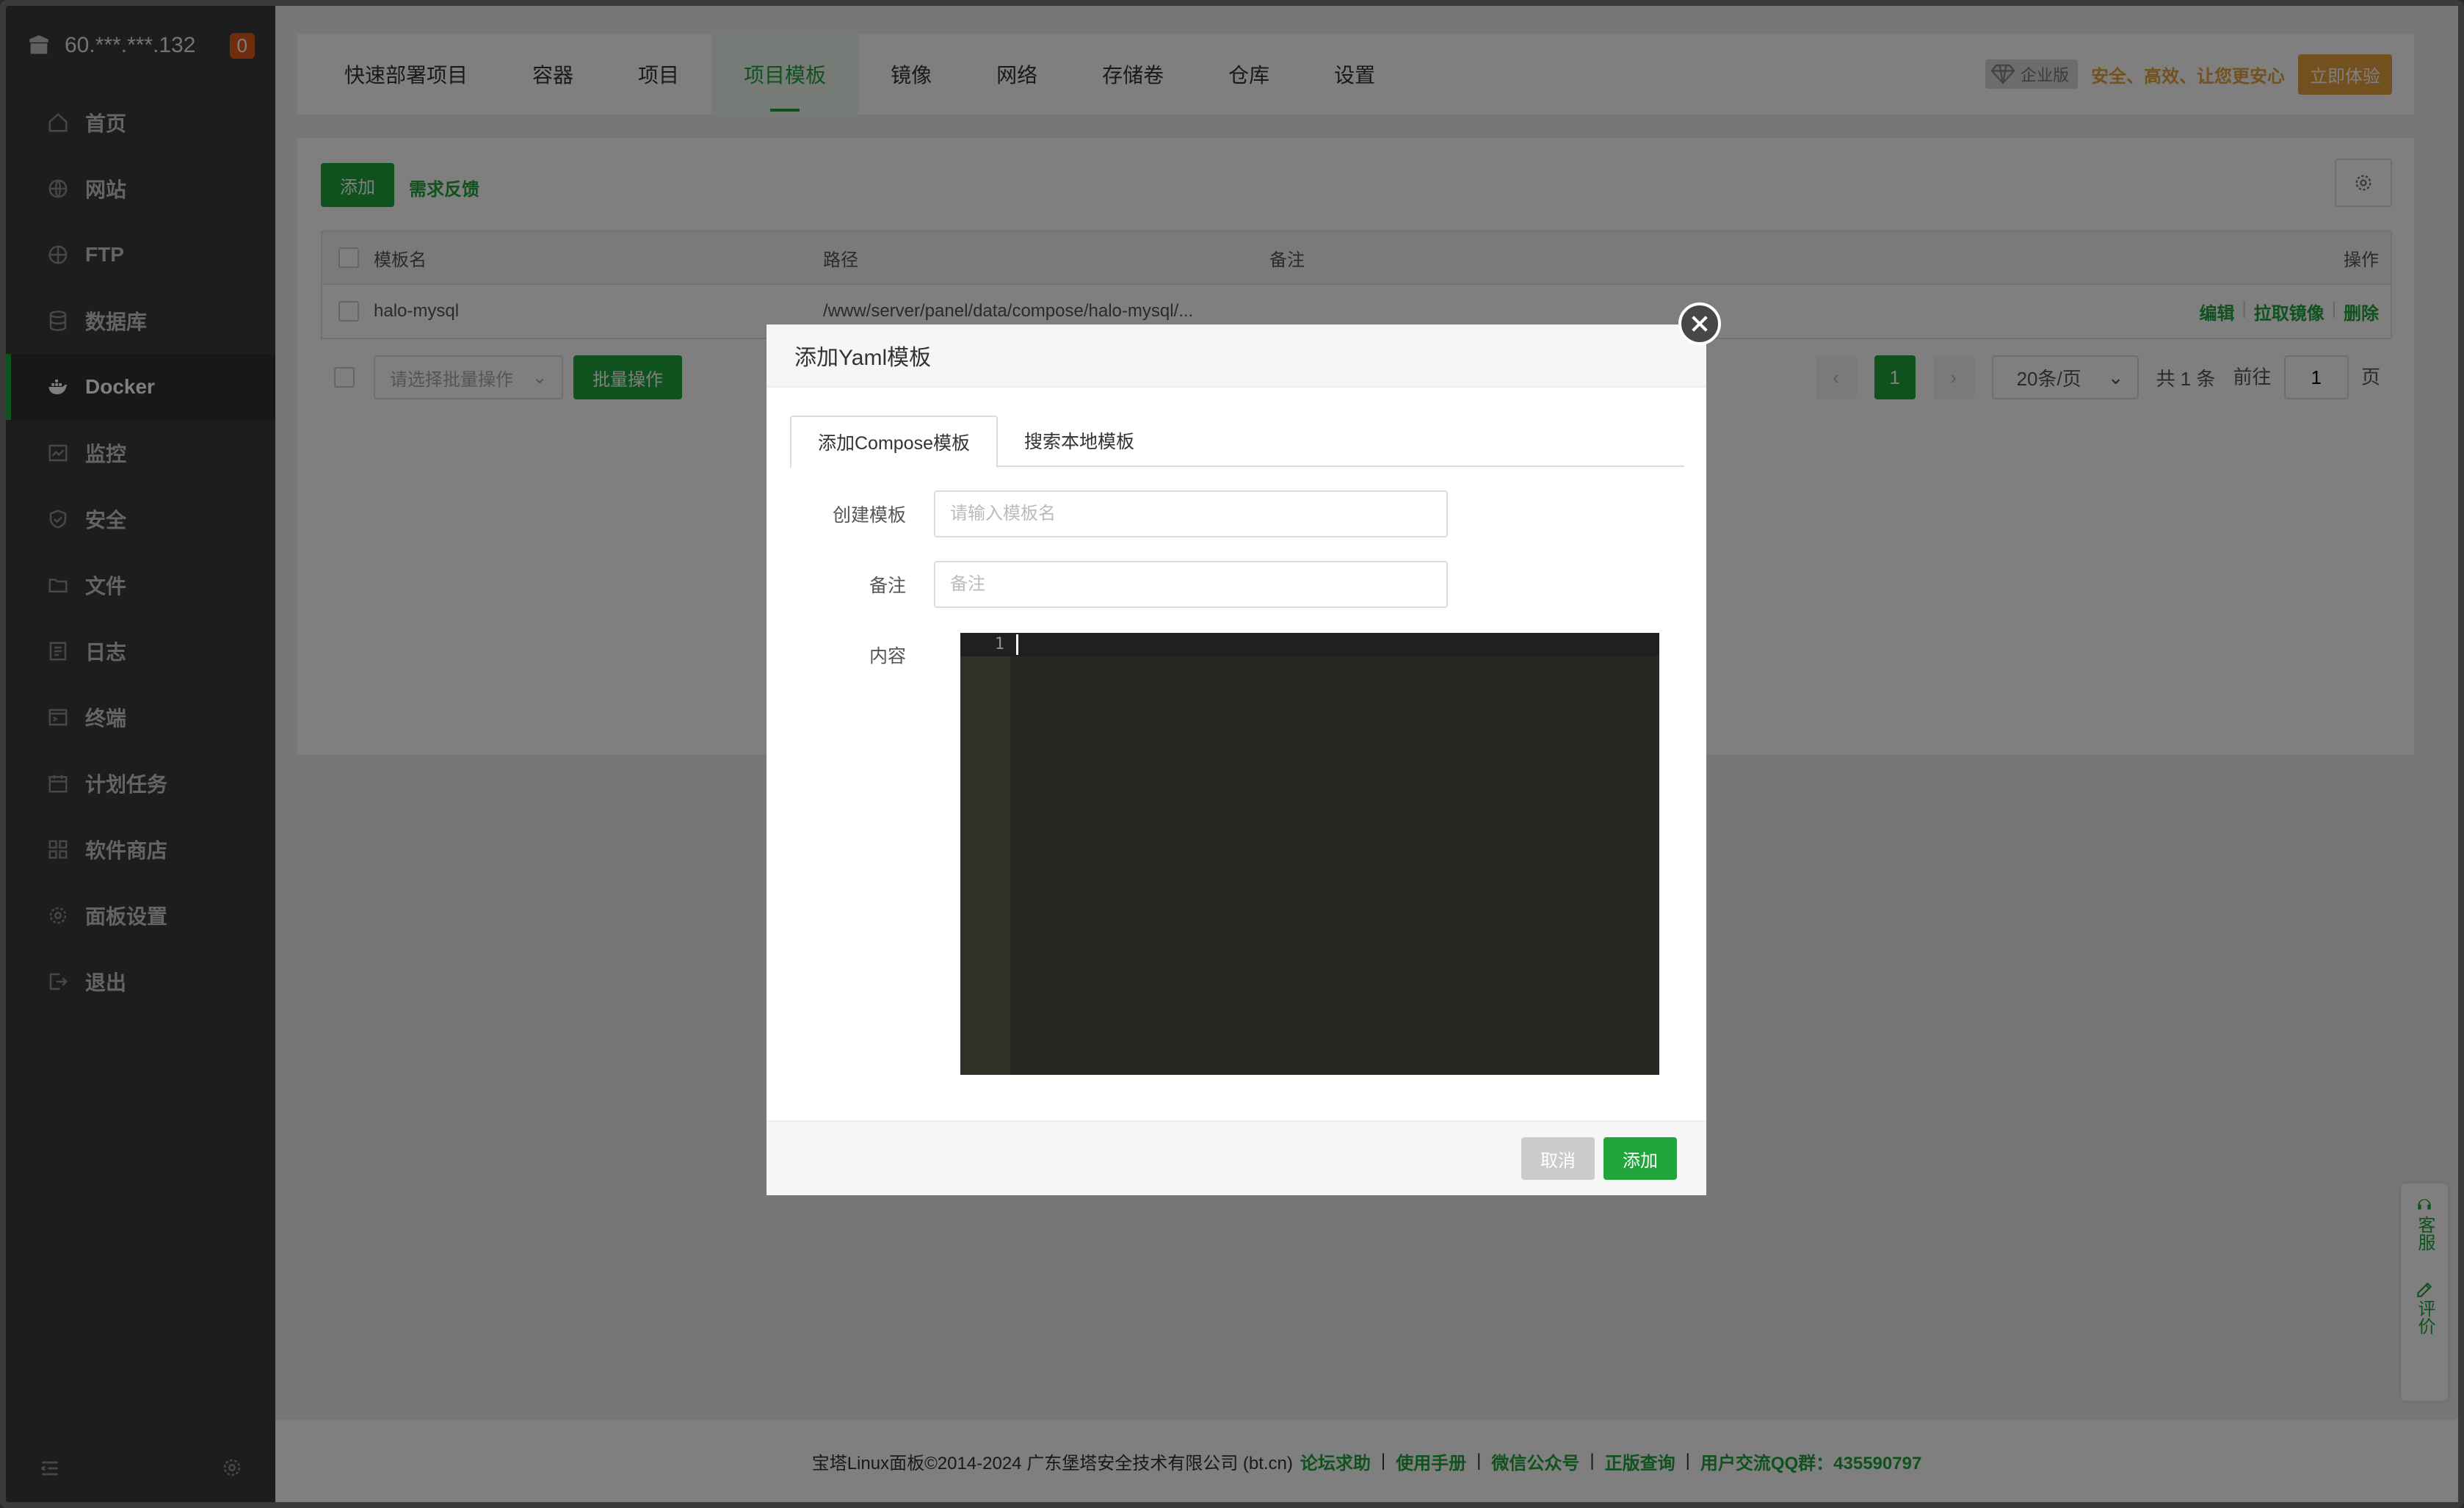  Describe the element at coordinates (1017, 644) in the screenshot. I see `text-cursor` at that location.